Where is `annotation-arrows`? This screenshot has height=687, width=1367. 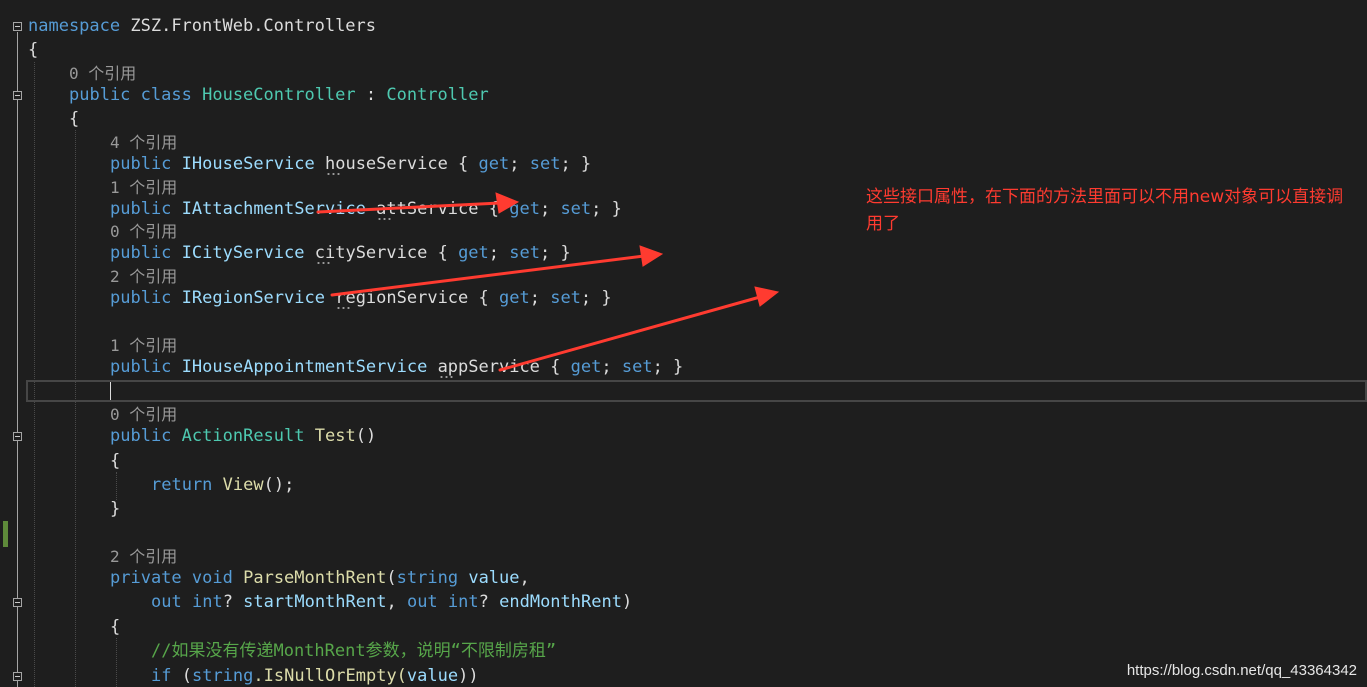 annotation-arrows is located at coordinates (548, 282).